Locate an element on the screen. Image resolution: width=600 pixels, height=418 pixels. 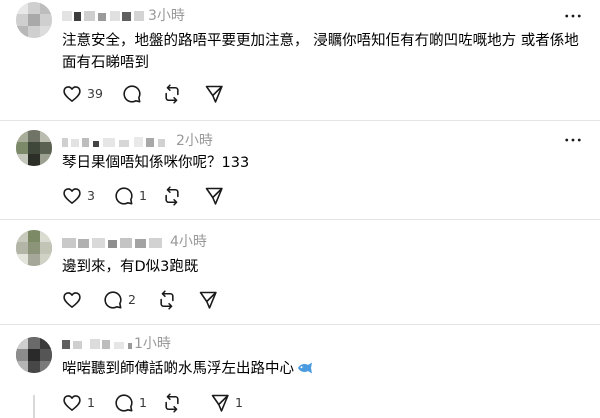
post-actions: 3 1 is located at coordinates (162, 196).